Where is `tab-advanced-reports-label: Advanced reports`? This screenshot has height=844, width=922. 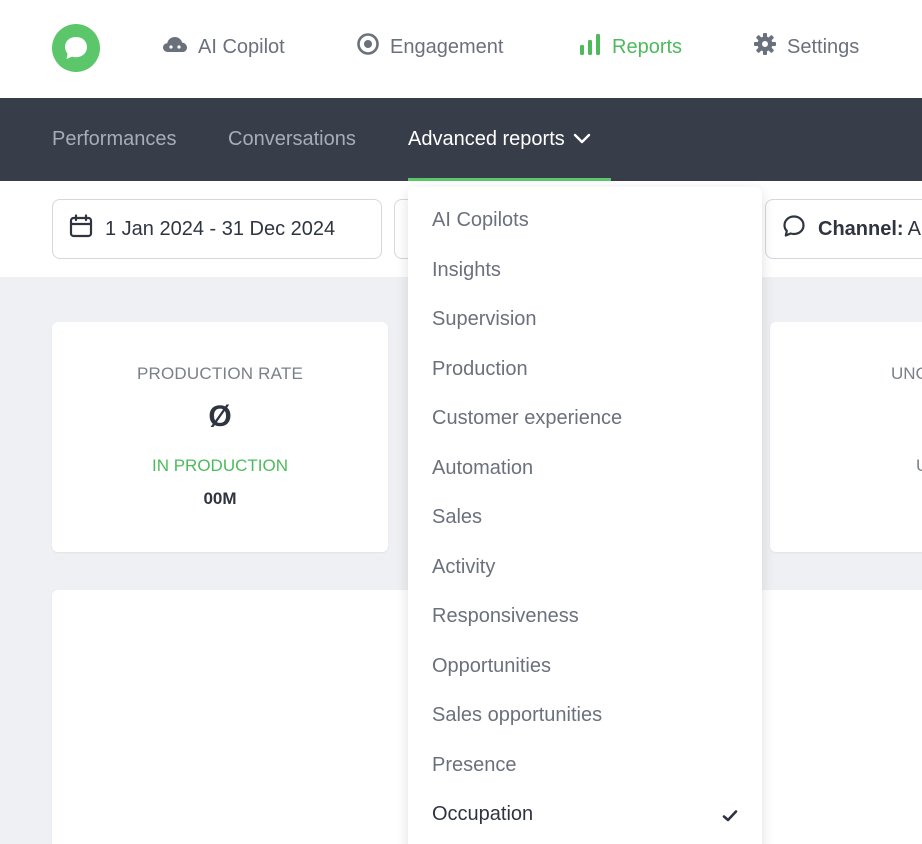
tab-advanced-reports-label: Advanced reports is located at coordinates (486, 139).